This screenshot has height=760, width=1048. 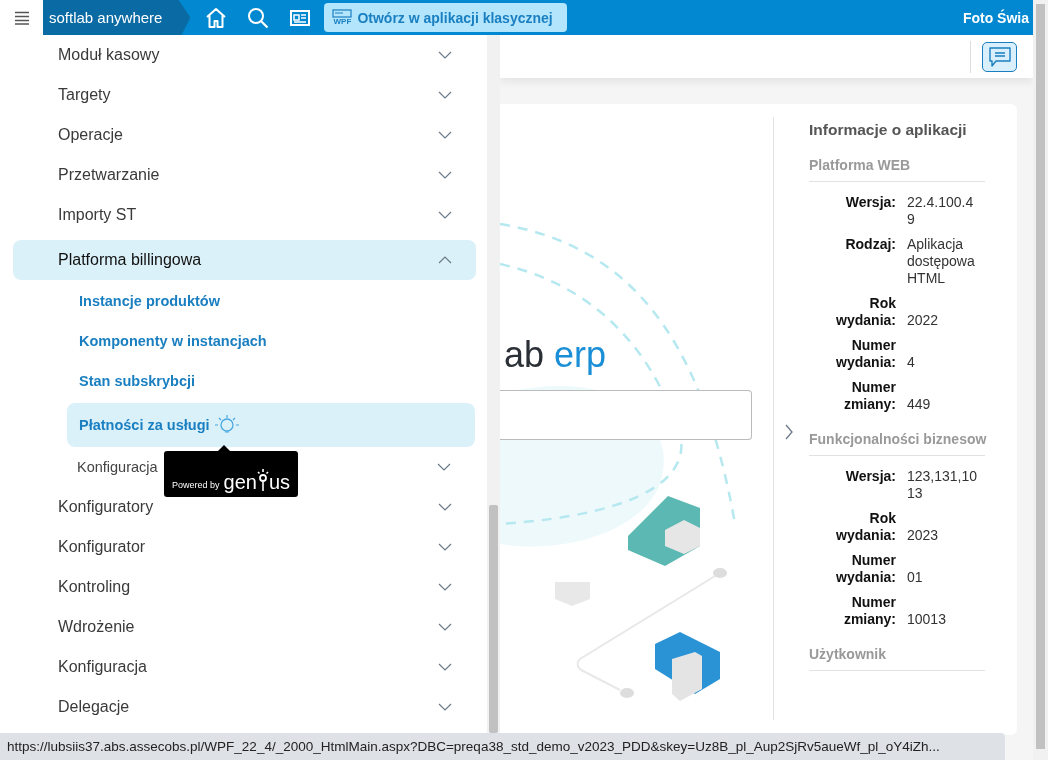 I want to click on menu-button, so click(x=21, y=17).